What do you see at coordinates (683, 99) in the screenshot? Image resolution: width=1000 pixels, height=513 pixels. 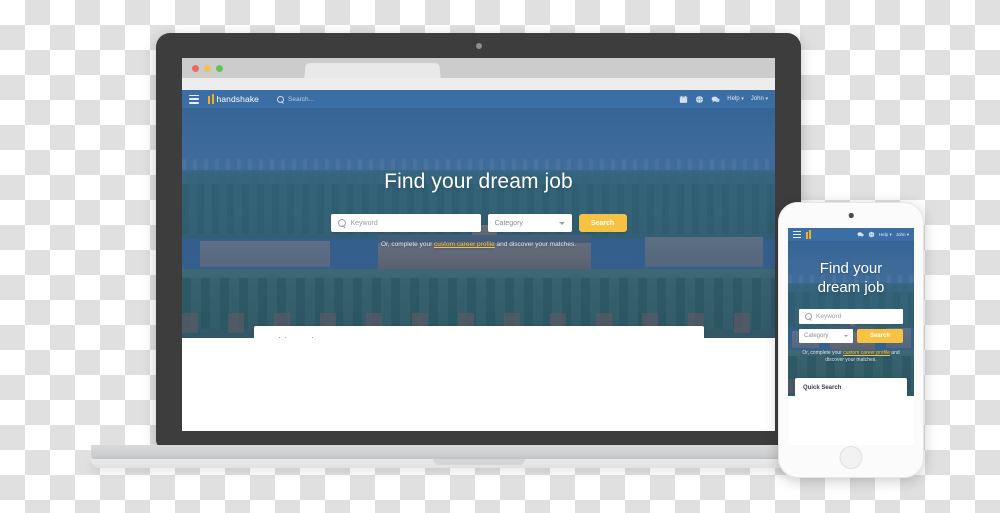 I see `calendar-icon` at bounding box center [683, 99].